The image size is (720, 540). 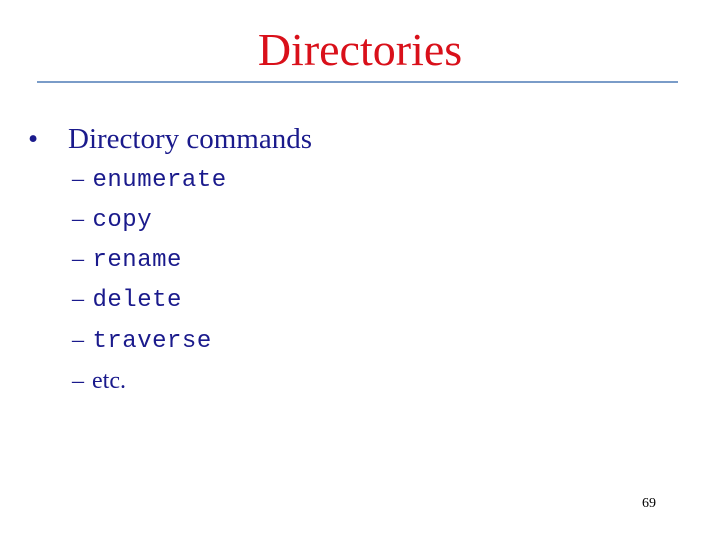 I want to click on title-divider, so click(x=357, y=82).